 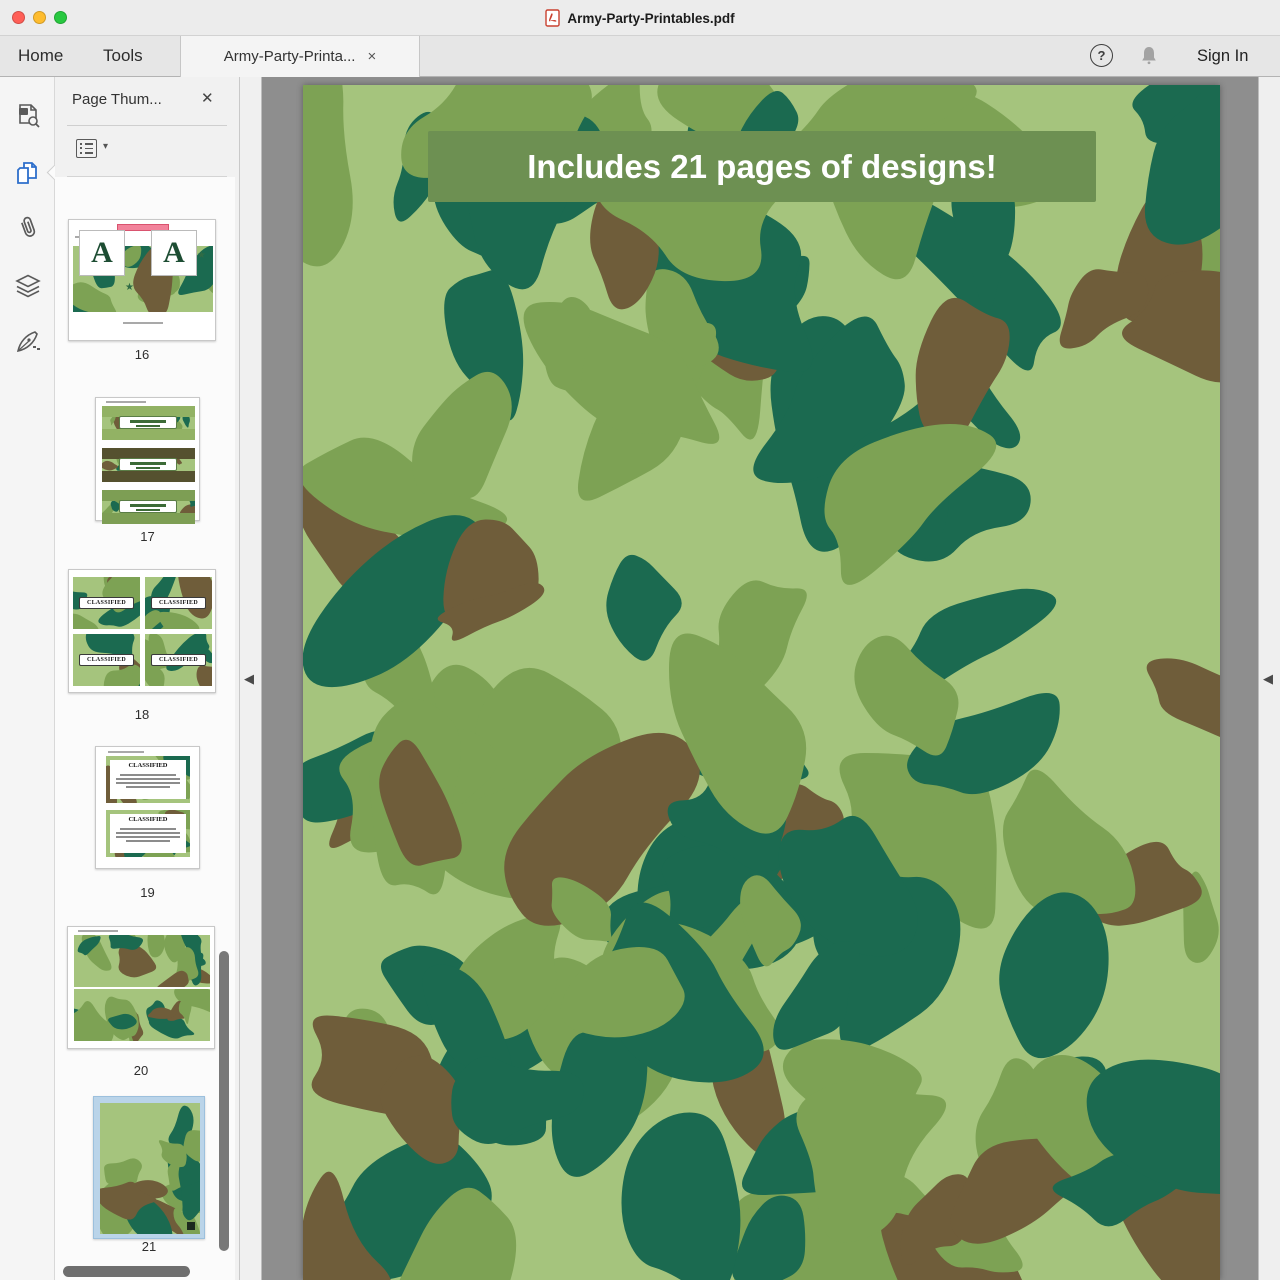 What do you see at coordinates (149, 1246) in the screenshot?
I see `page-number: 21` at bounding box center [149, 1246].